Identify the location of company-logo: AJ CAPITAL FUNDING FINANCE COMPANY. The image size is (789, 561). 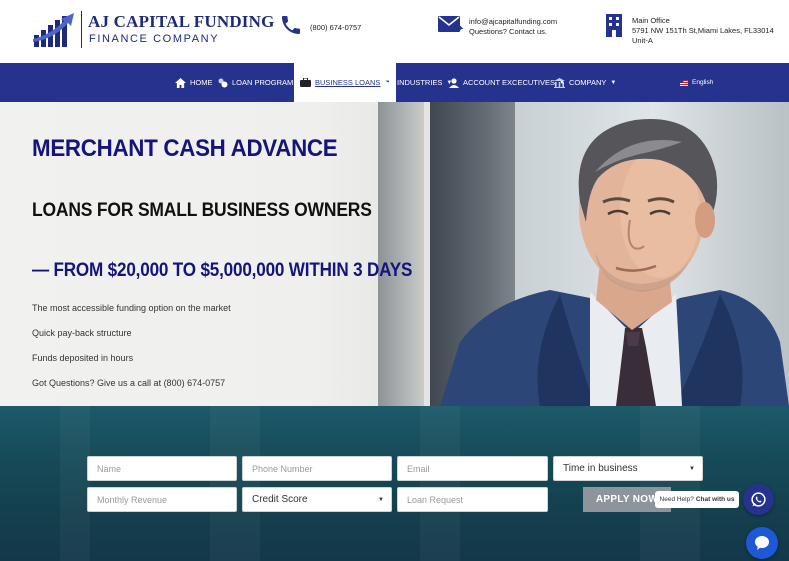
(153, 30).